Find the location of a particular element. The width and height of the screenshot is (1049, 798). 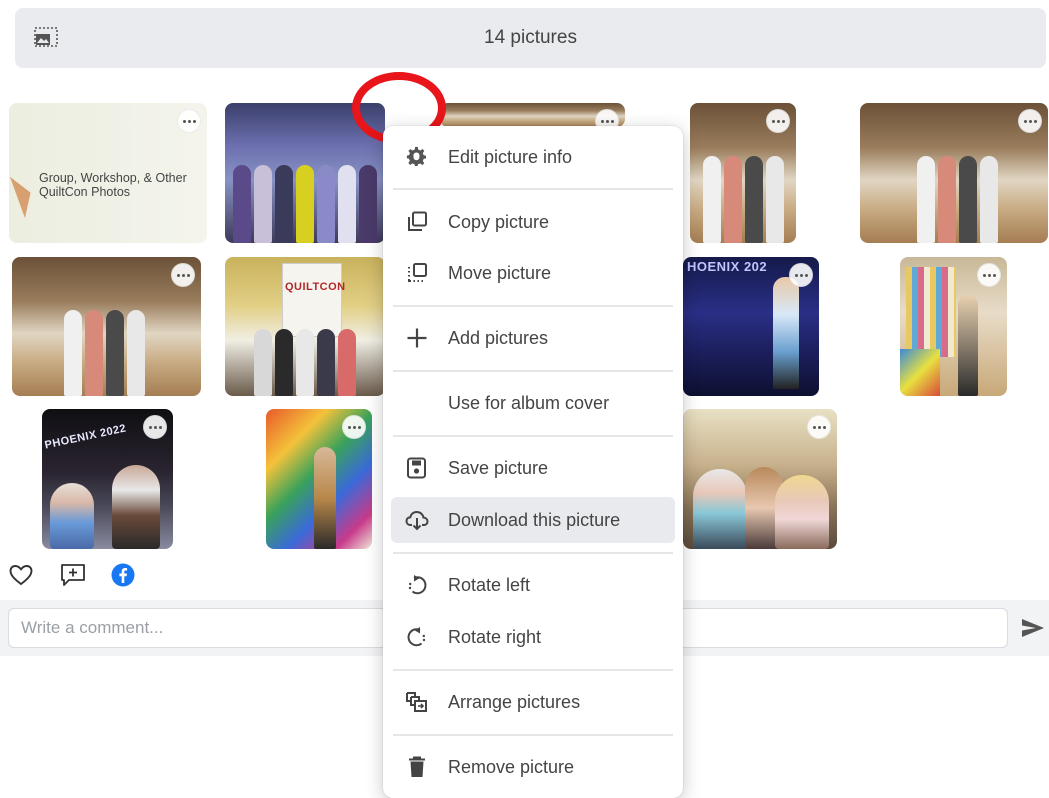

menu-item-label: Copy picture is located at coordinates (499, 222).